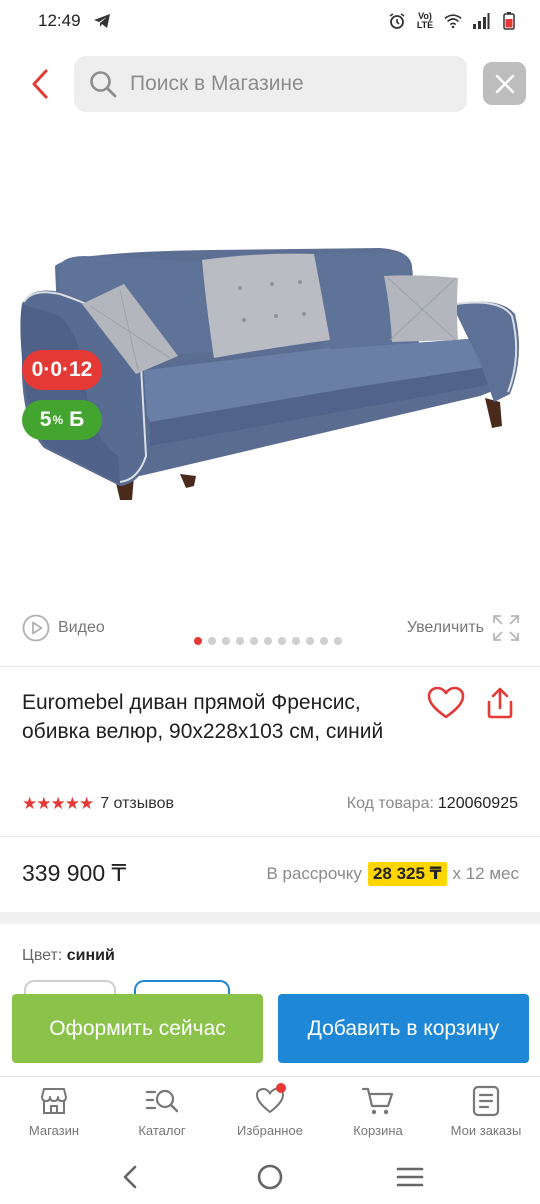  Describe the element at coordinates (270, 1029) in the screenshot. I see `action-bar: Оформить сейчас Добавить в корзину` at that location.